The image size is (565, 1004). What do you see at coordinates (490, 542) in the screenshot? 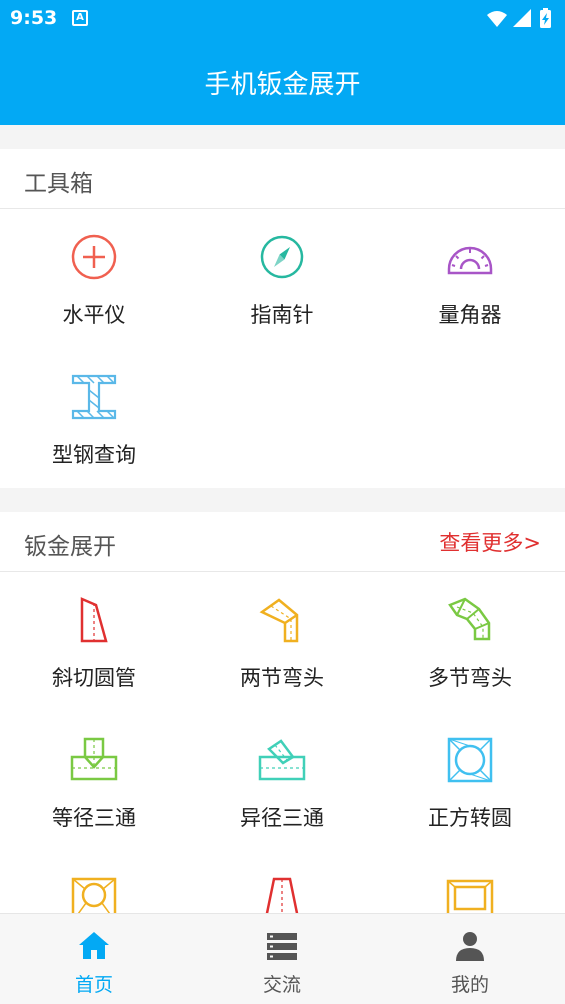
I see `see-more-link: 查看更多>` at bounding box center [490, 542].